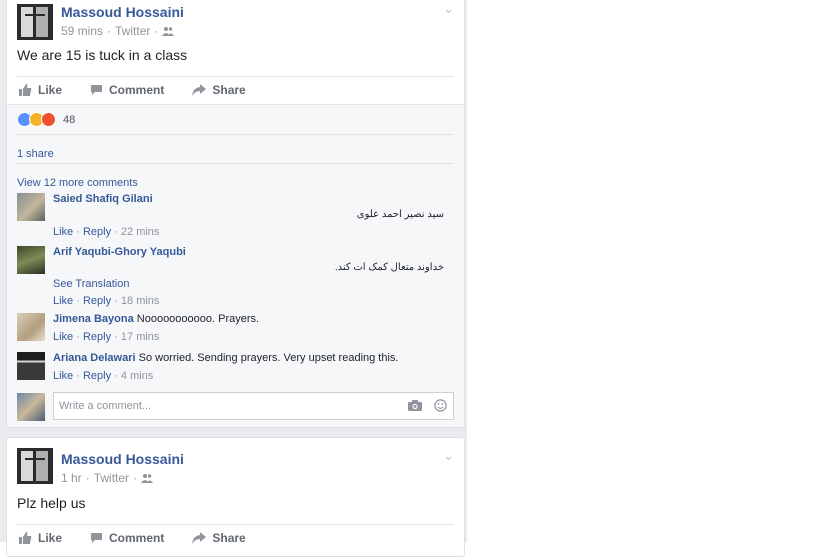 The height and width of the screenshot is (557, 819). Describe the element at coordinates (69, 120) in the screenshot. I see `reaction-count: 48` at that location.